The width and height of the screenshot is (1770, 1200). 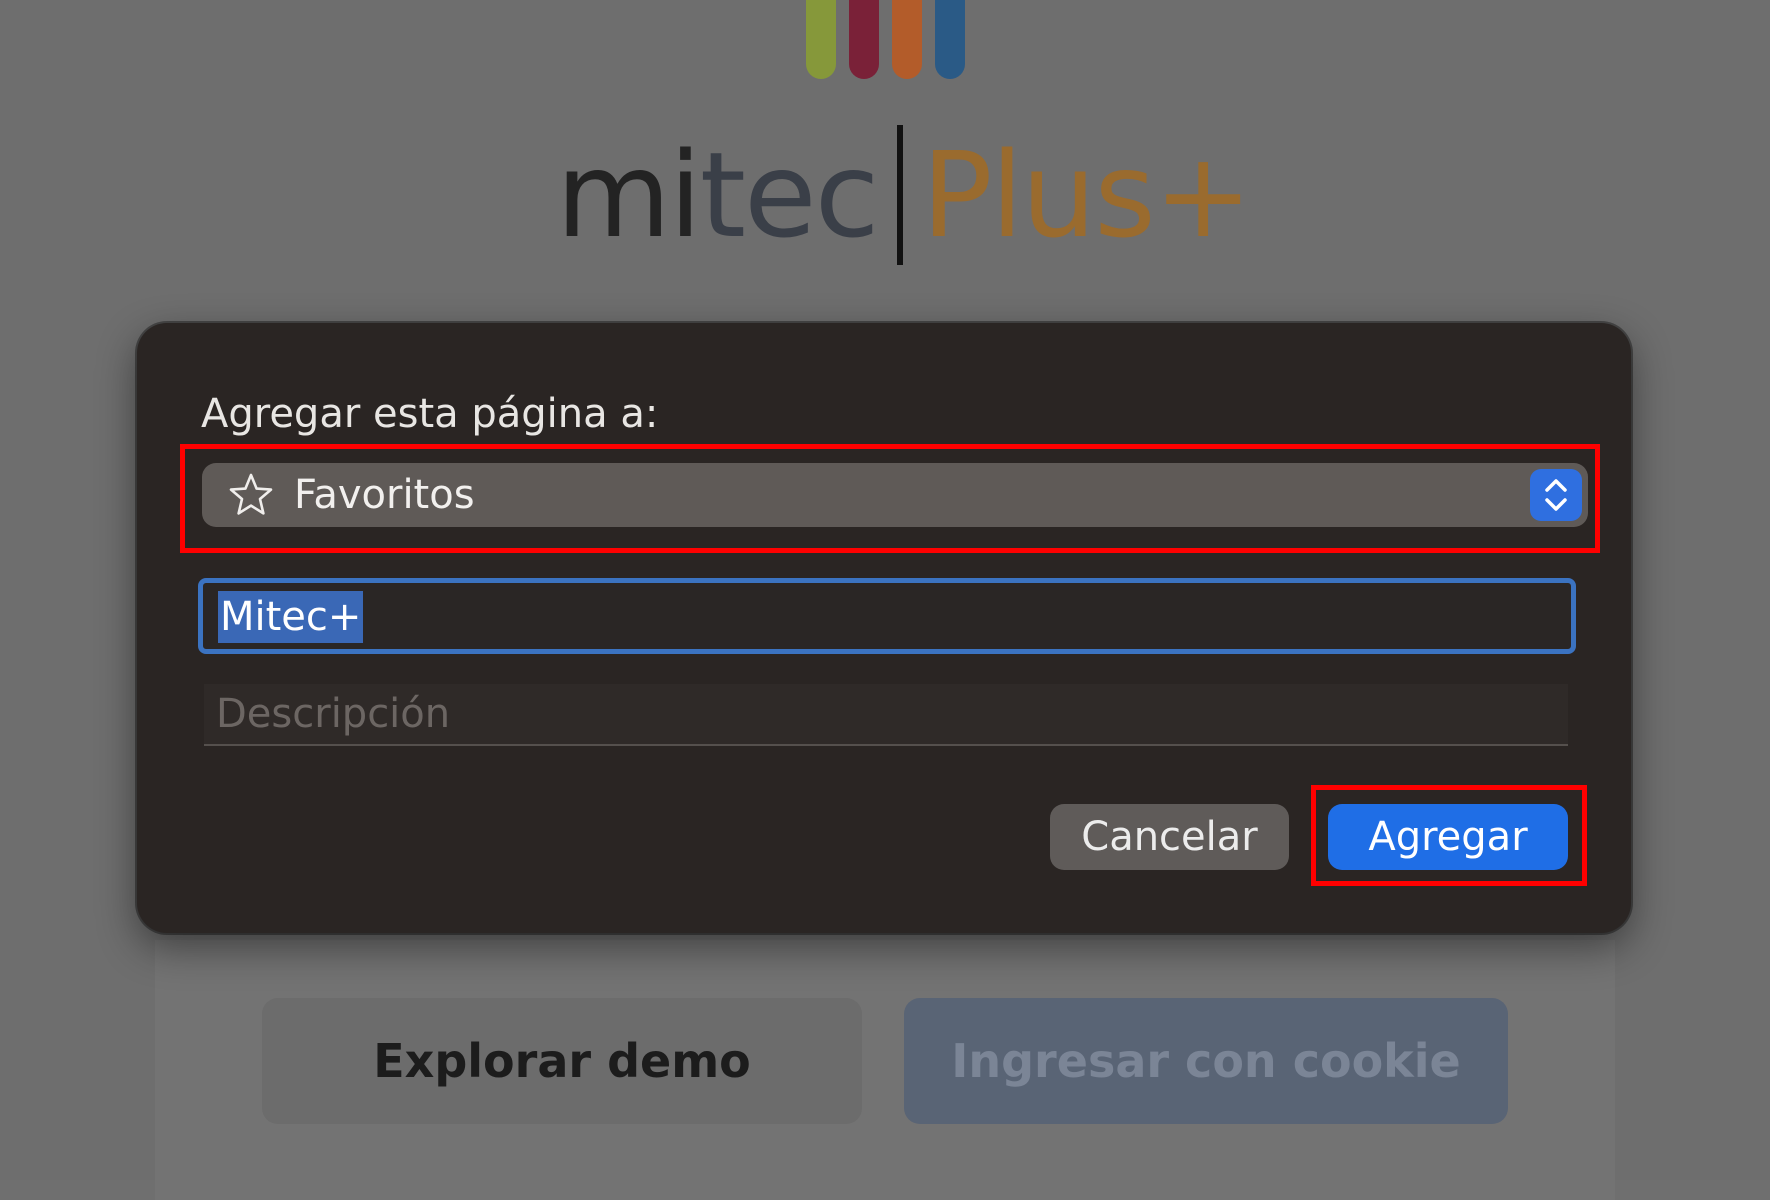 I want to click on bookmark-name-input: Mitec+, so click(x=887, y=616).